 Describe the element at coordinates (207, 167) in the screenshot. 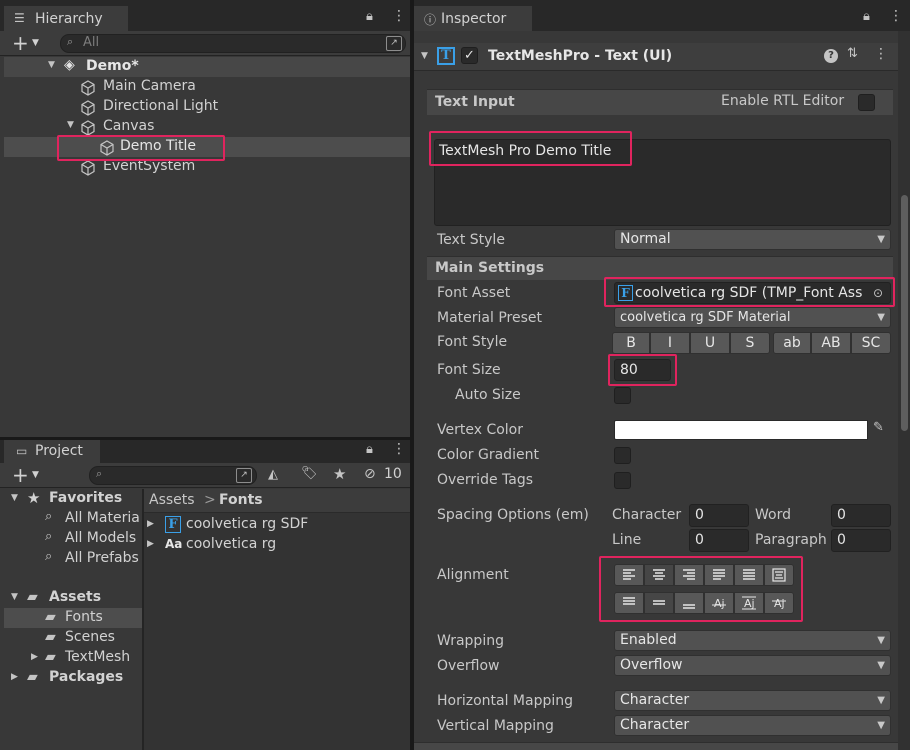

I see `hierarchy-item-eventsystem: EventSystem` at that location.